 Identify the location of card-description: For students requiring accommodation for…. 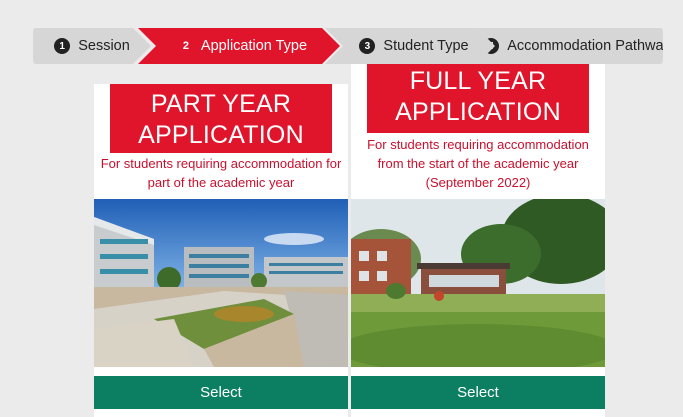
(221, 173).